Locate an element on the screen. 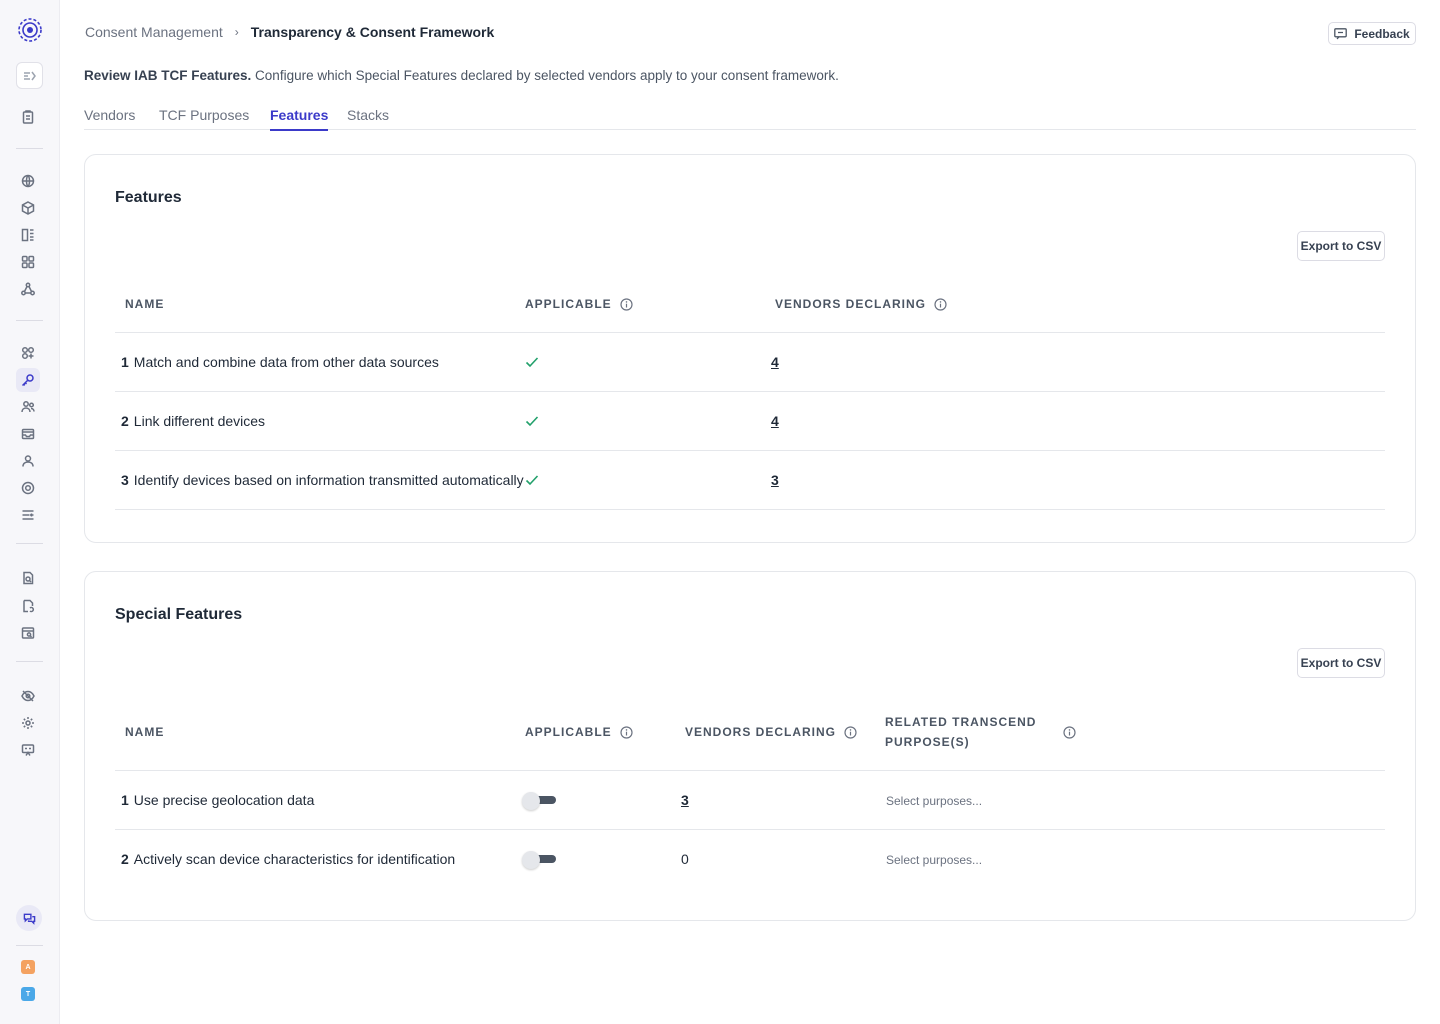 This screenshot has height=1024, width=1440. sidebar-item-browser-search is located at coordinates (28, 633).